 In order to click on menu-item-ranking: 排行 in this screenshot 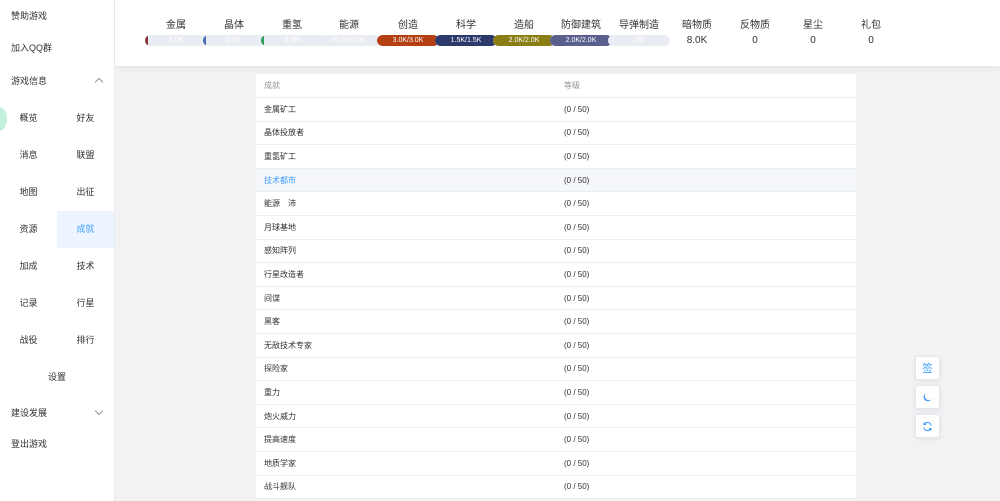, I will do `click(85, 340)`.